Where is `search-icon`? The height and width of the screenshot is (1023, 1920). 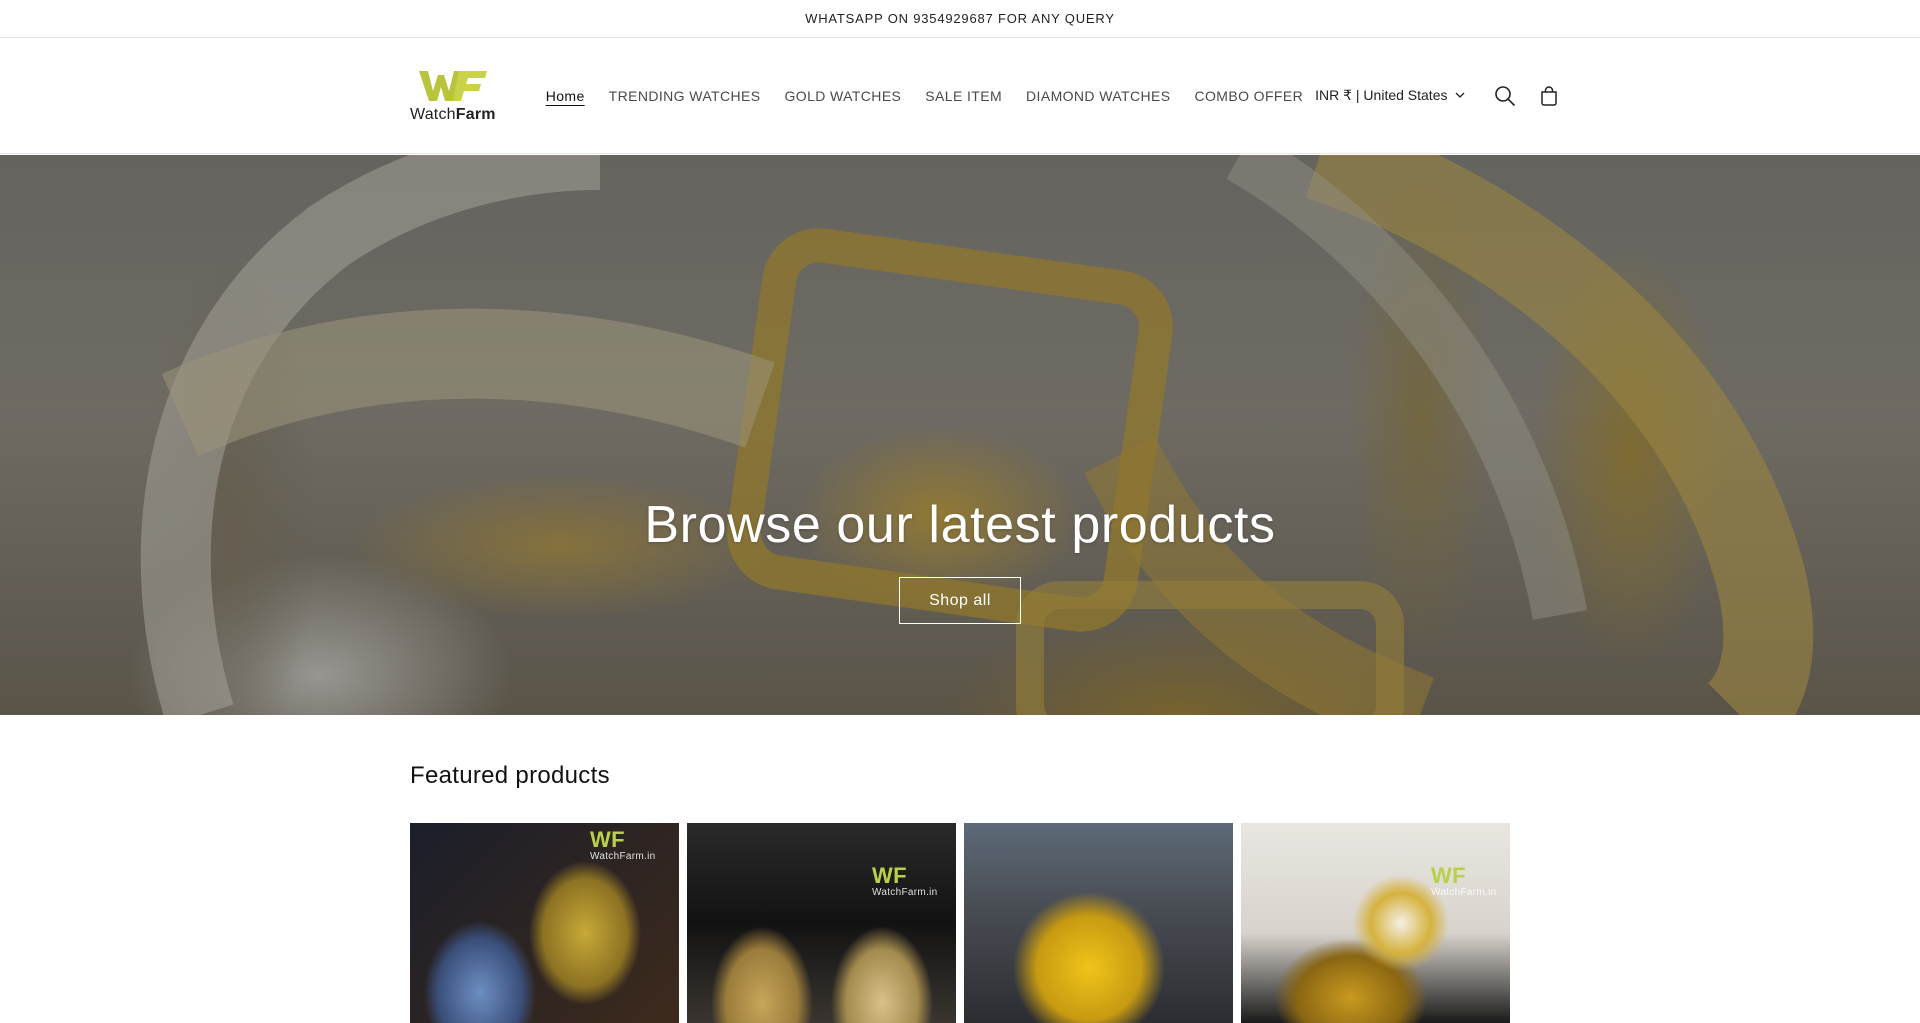
search-icon is located at coordinates (1505, 95).